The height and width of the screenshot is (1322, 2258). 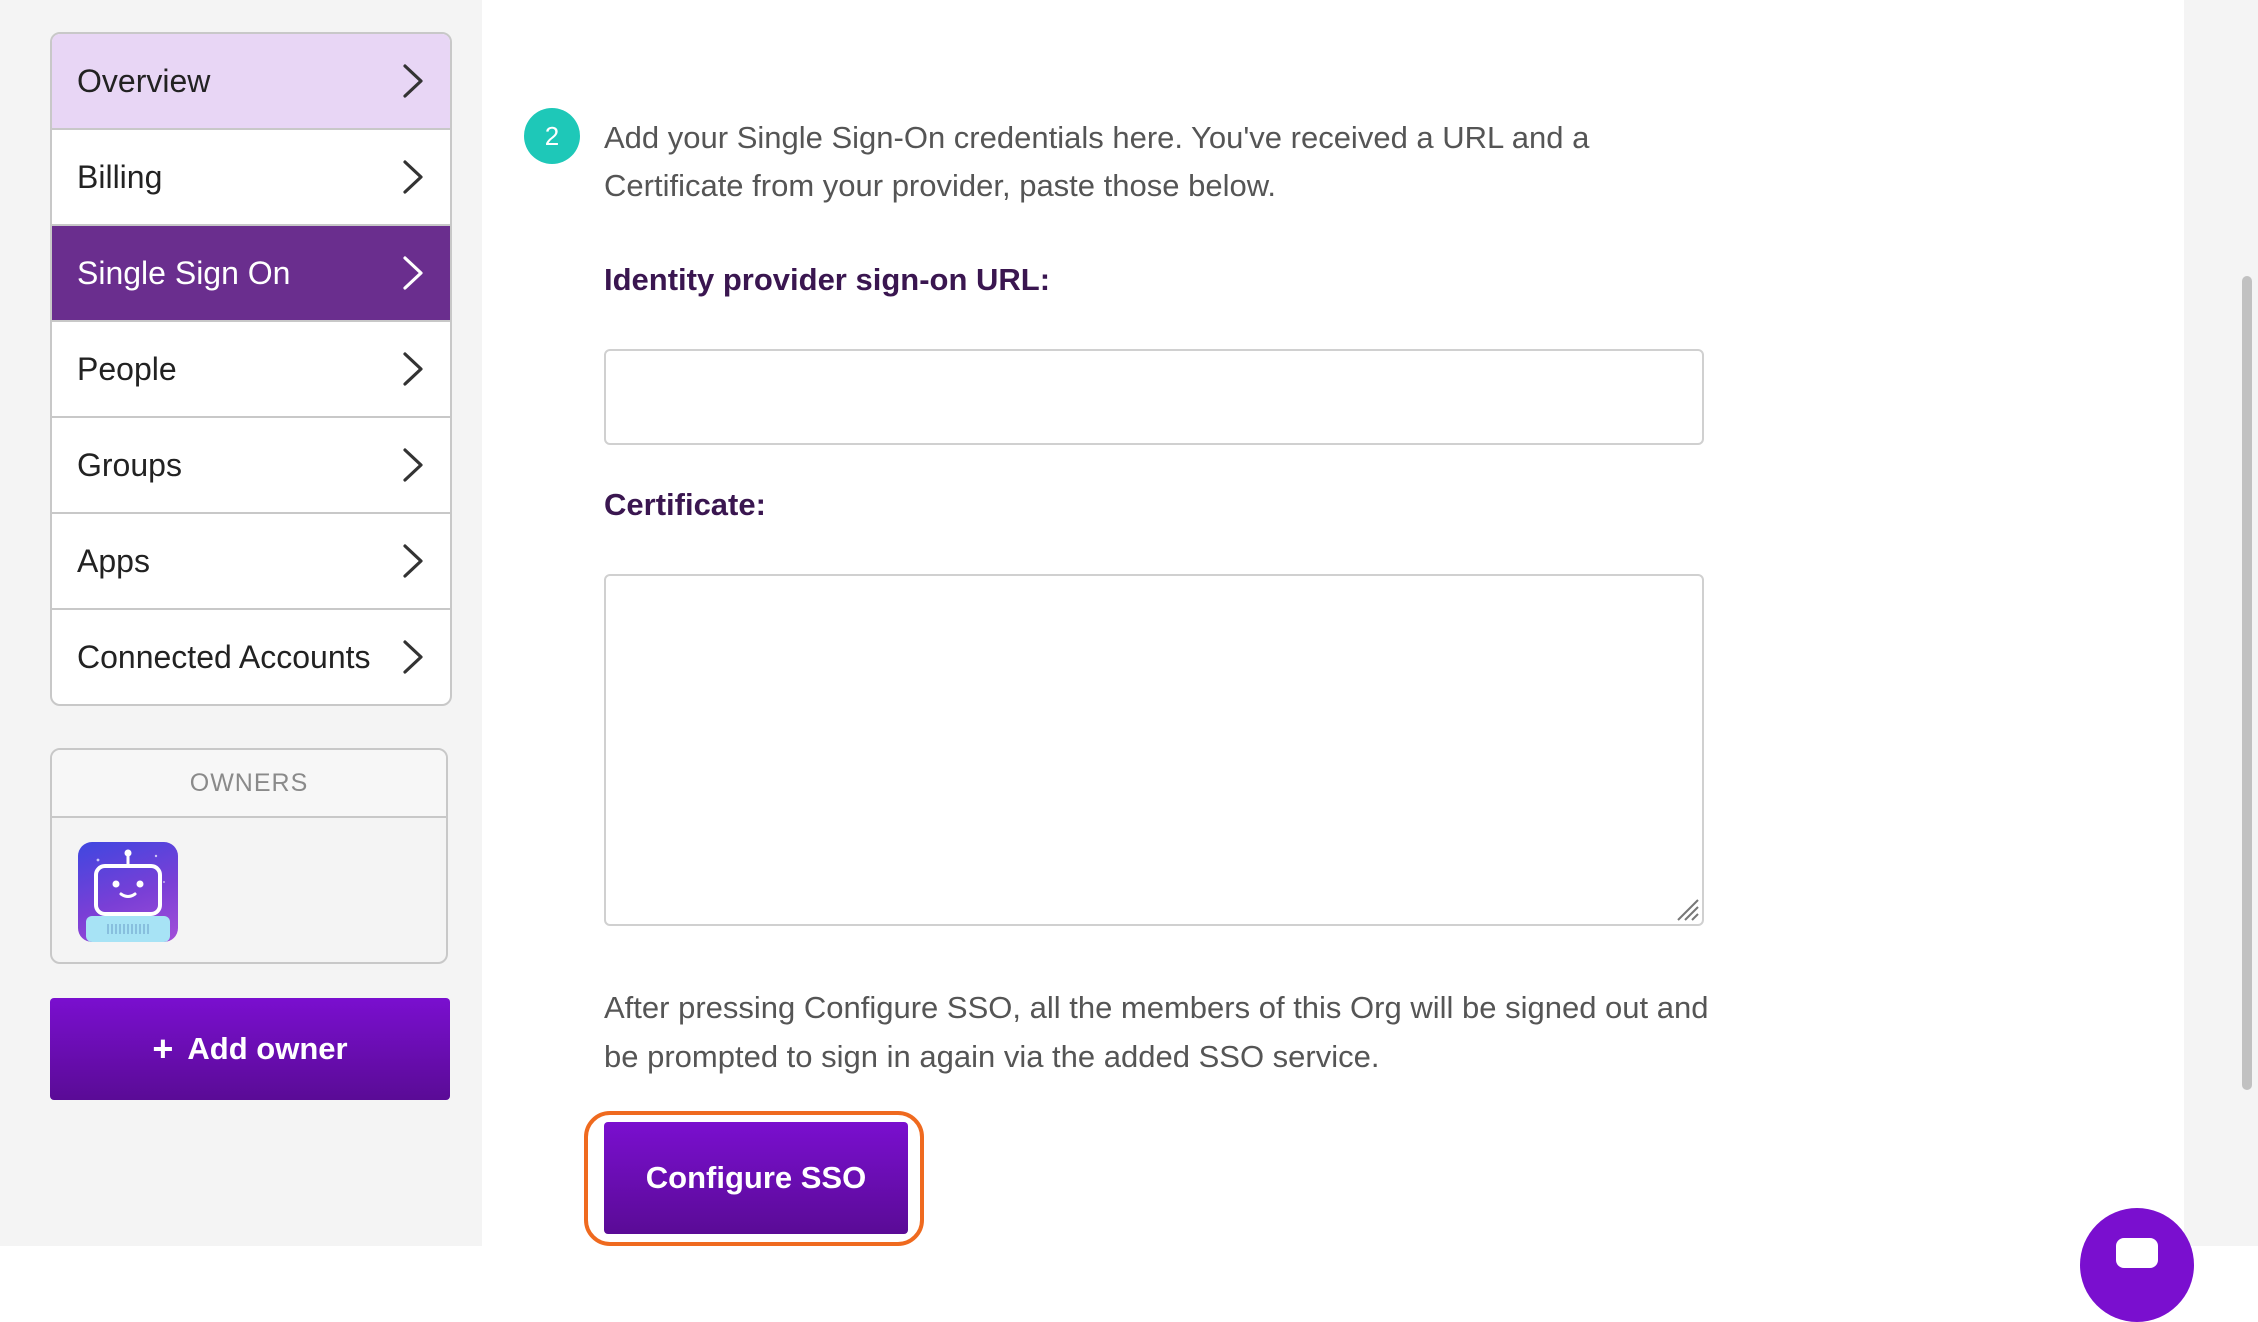 What do you see at coordinates (128, 895) in the screenshot?
I see `robot-icon` at bounding box center [128, 895].